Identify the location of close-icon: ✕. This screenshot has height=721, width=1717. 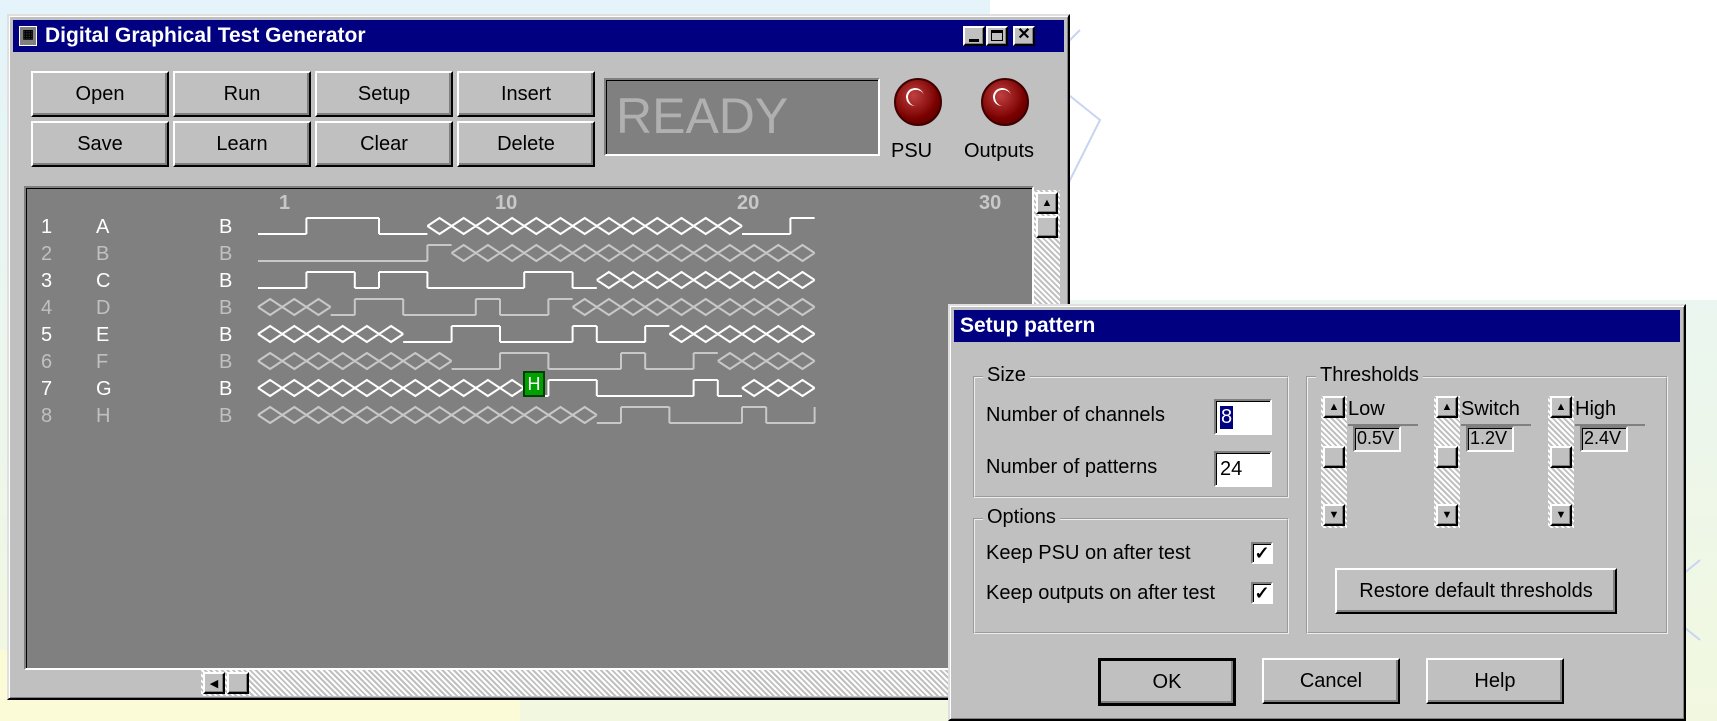
(1024, 34).